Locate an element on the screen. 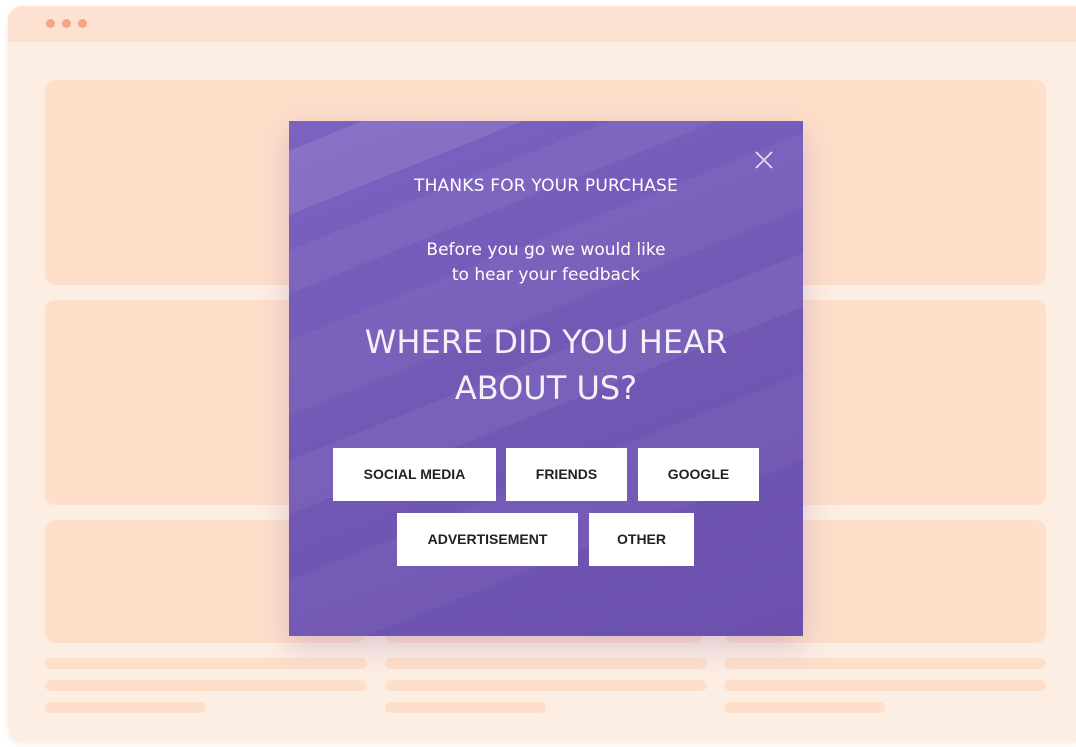 This screenshot has width=1076, height=747. browser-title-bar is located at coordinates (542, 24).